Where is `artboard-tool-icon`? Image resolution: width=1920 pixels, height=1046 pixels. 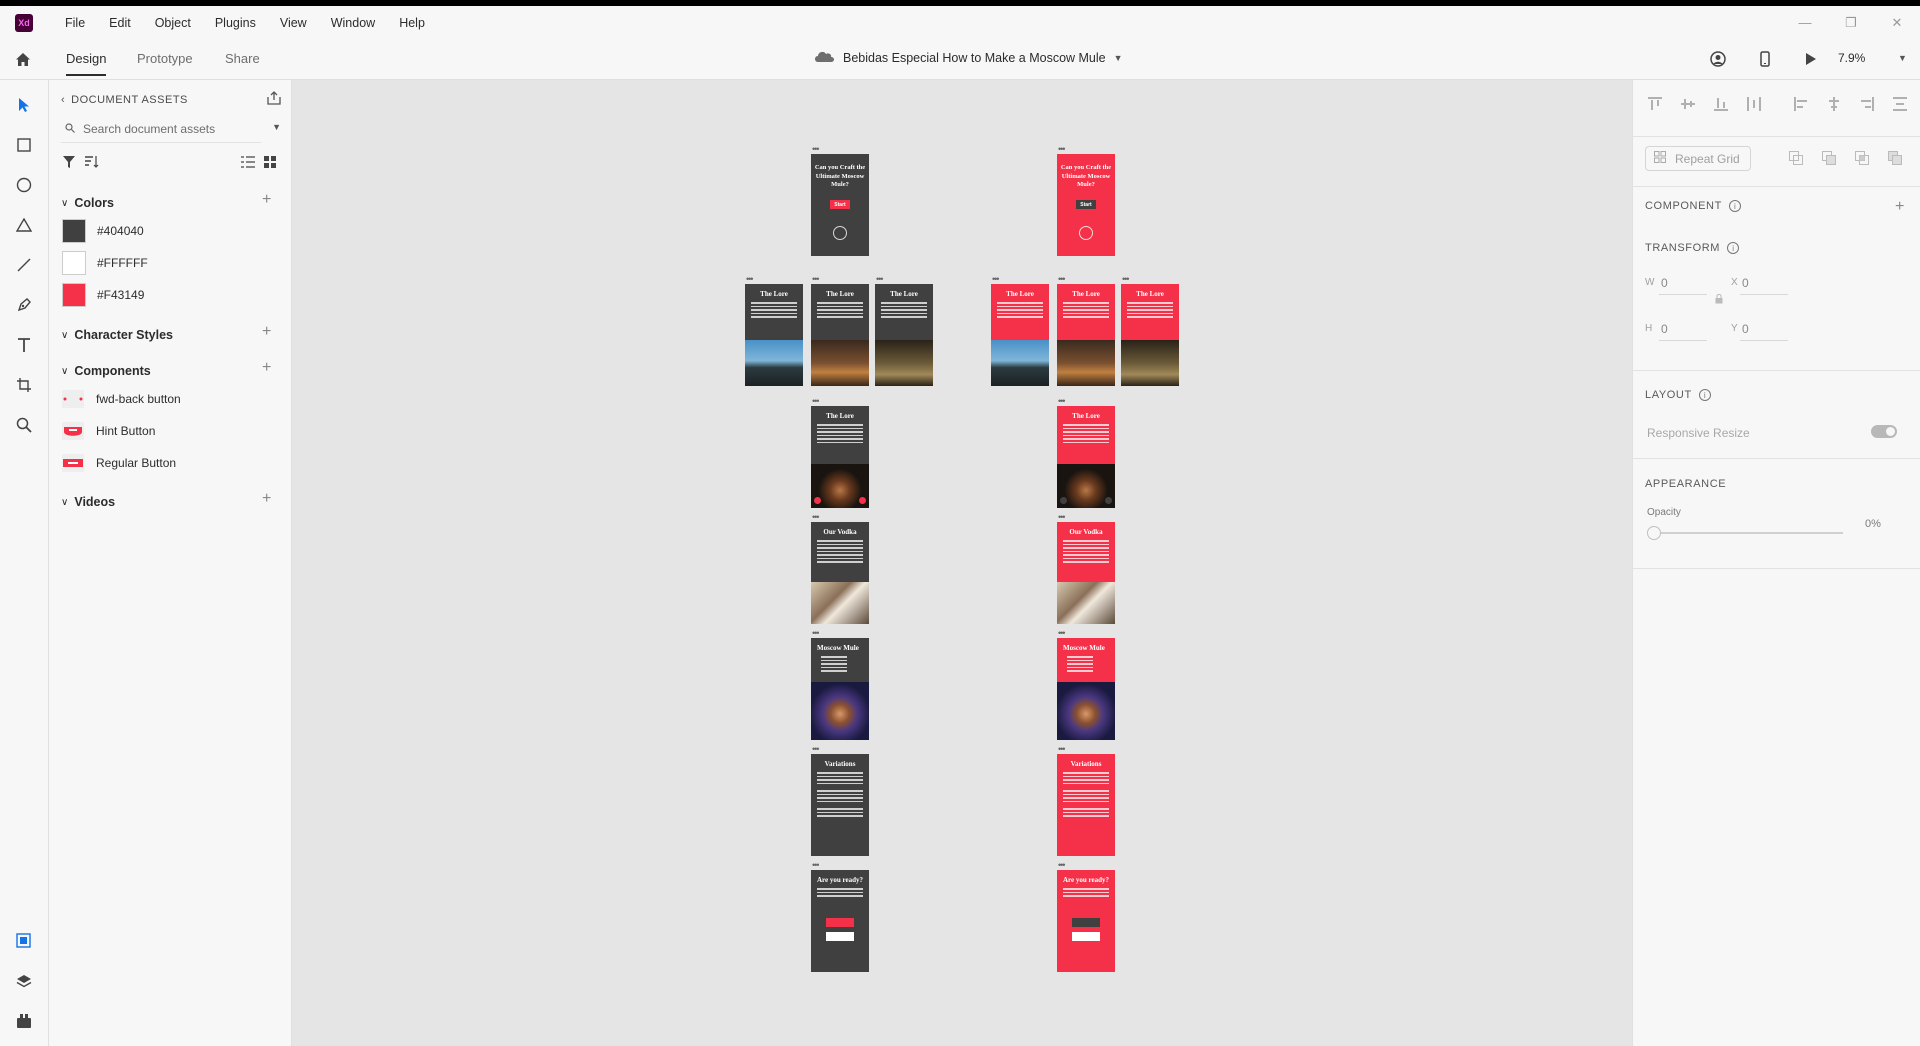
artboard-tool-icon is located at coordinates (24, 385).